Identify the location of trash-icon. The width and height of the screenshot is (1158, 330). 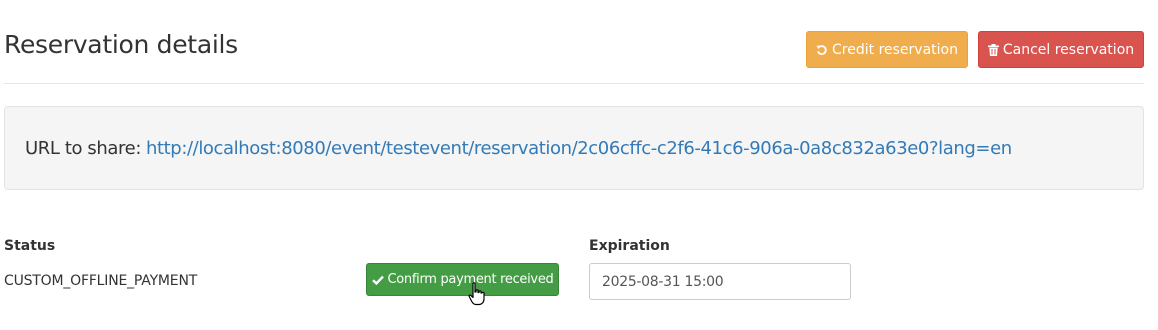
(993, 49).